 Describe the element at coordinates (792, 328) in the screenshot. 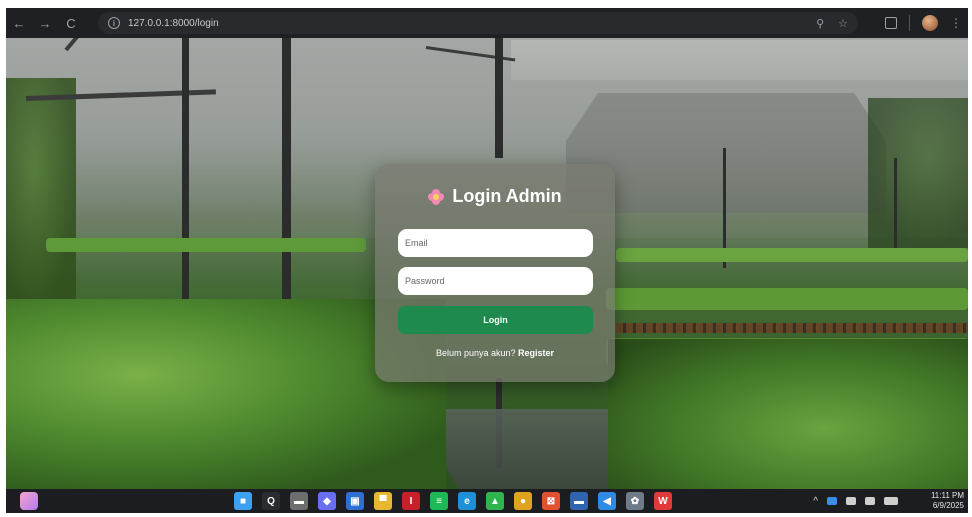

I see `background-pots` at that location.